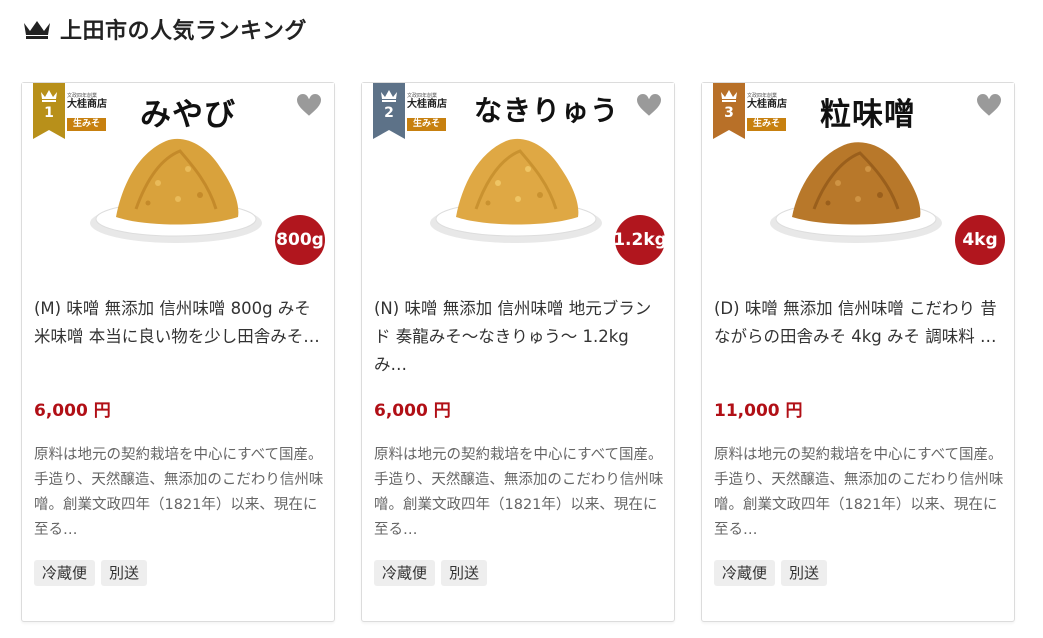  I want to click on rank-number: 3, so click(729, 113).